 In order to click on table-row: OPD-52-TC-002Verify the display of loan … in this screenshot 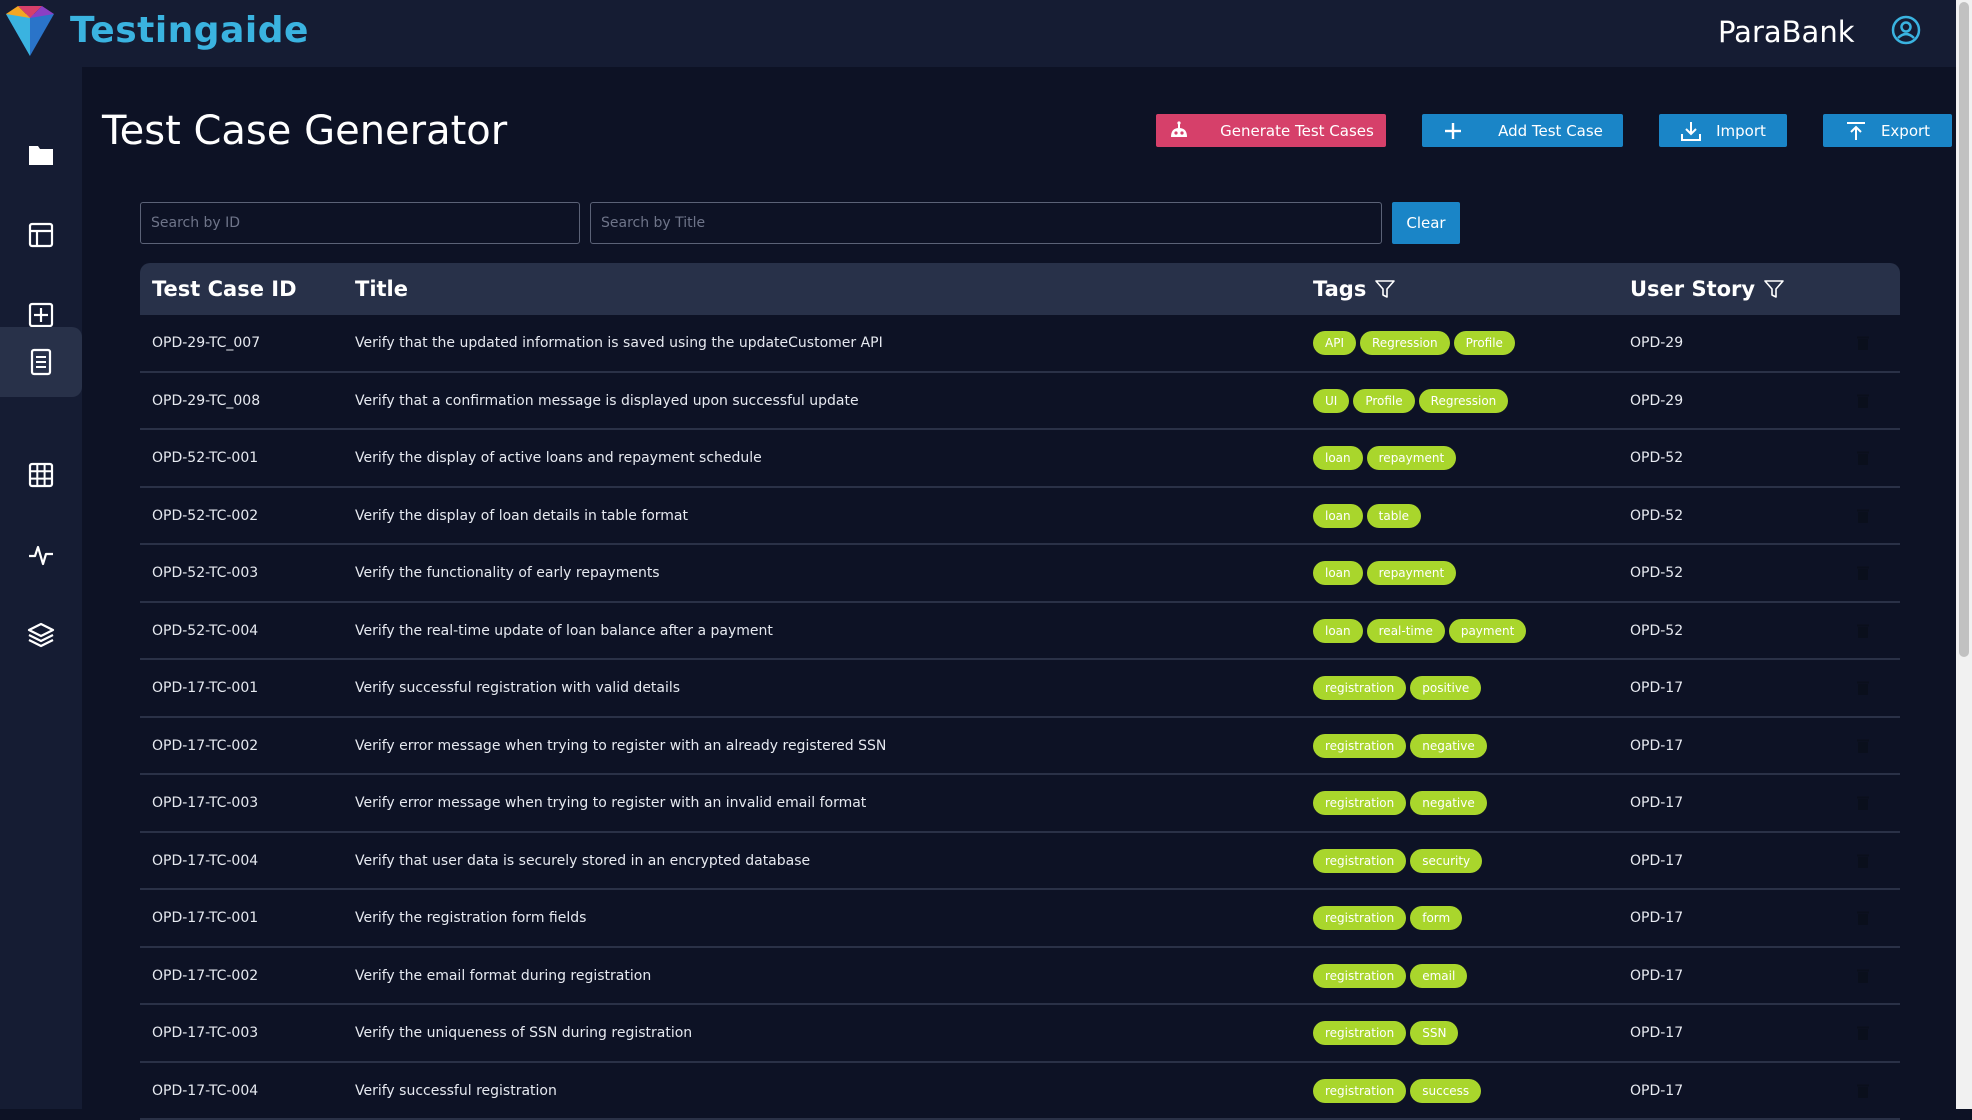, I will do `click(1020, 517)`.